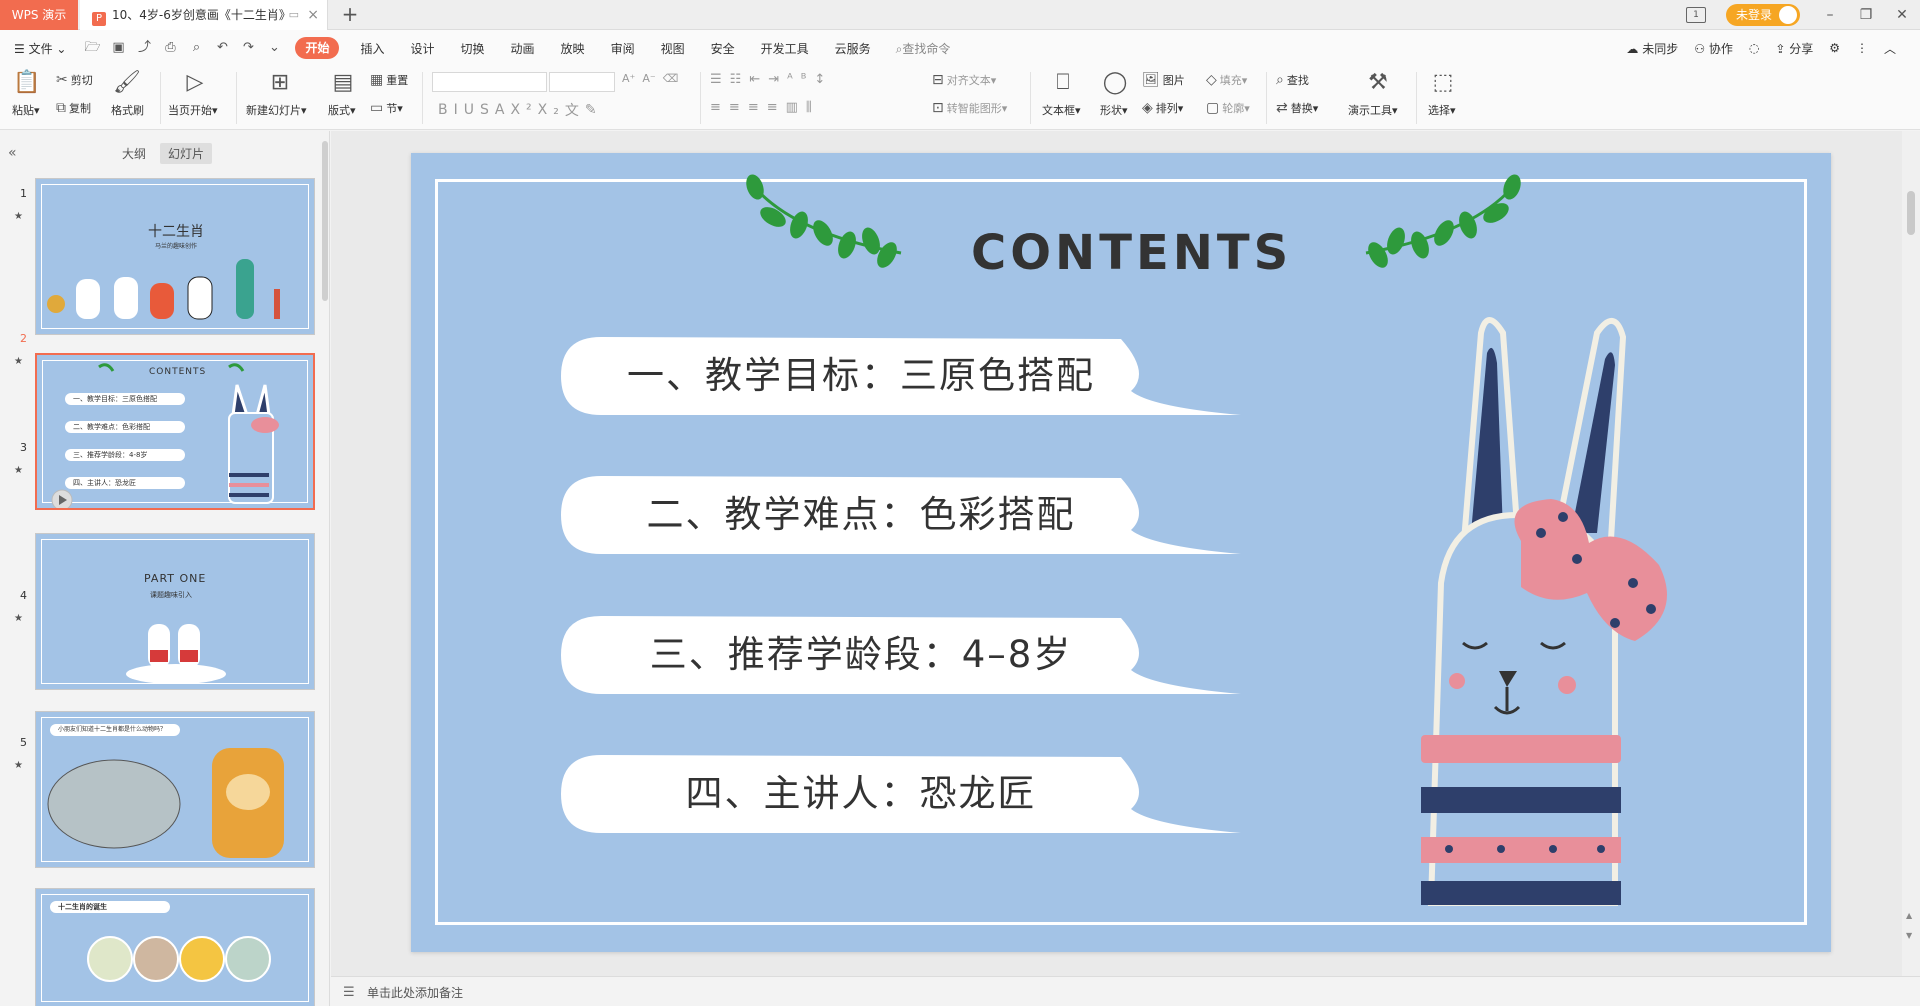 Image resolution: width=1920 pixels, height=1006 pixels. I want to click on slide-thumbnail-3: PART ONE 课题趣味引入, so click(175, 611).